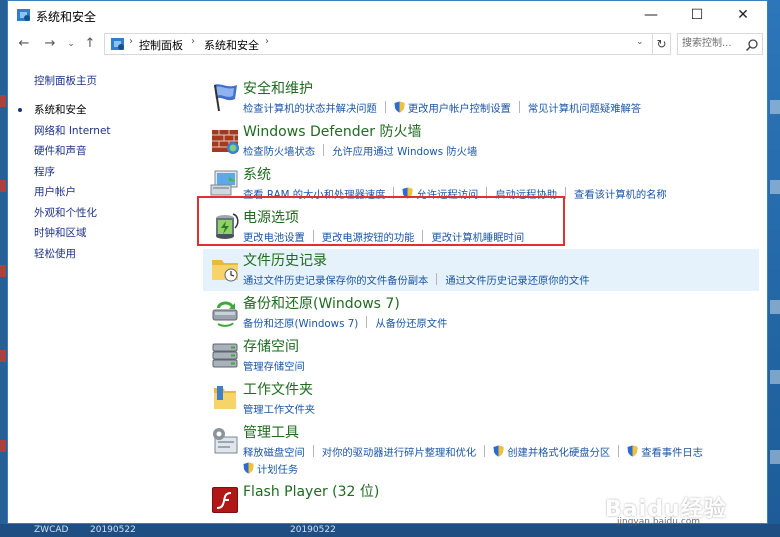 The width and height of the screenshot is (780, 537). Describe the element at coordinates (310, 107) in the screenshot. I see `link-check-status: 检查计算机的状态并解决问题` at that location.